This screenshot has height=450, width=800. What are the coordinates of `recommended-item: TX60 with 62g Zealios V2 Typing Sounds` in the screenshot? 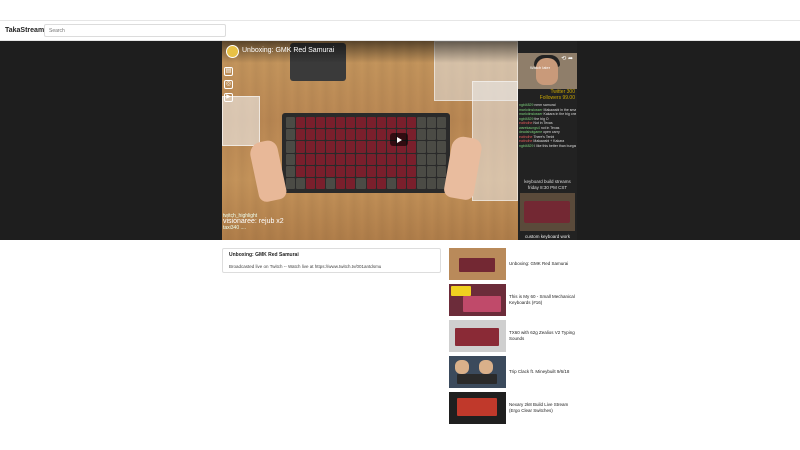 It's located at (514, 336).